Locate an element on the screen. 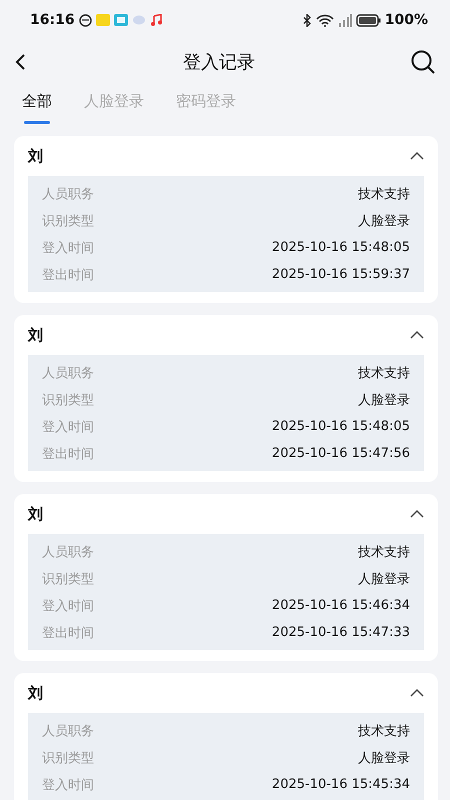 The height and width of the screenshot is (800, 450). tab: 人脸登录 is located at coordinates (114, 107).